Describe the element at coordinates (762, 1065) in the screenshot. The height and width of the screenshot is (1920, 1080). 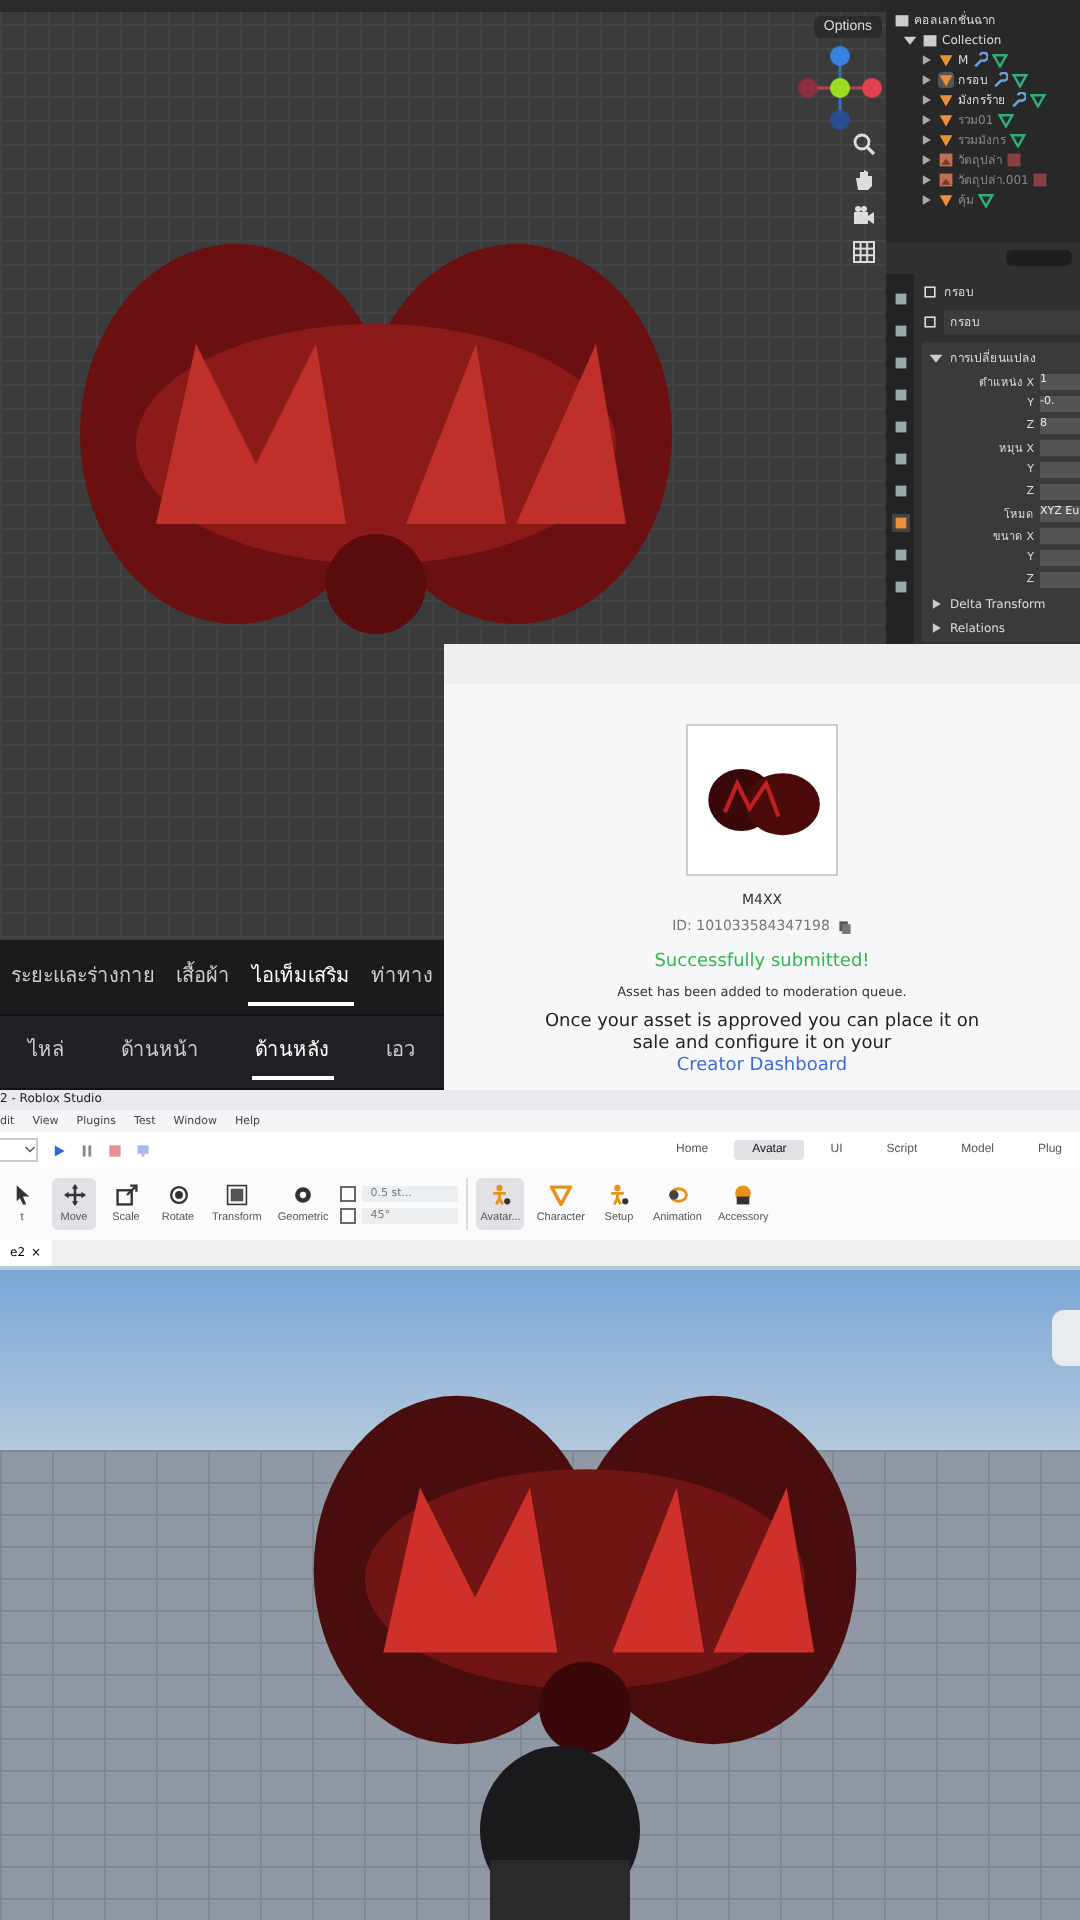
I see `dashboard-link: Creator Dashboard` at that location.